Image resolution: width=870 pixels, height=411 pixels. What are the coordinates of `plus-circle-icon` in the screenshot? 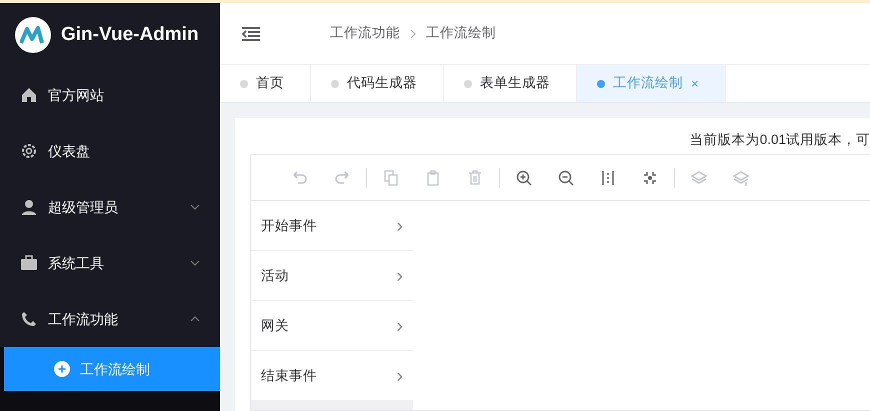 It's located at (62, 369).